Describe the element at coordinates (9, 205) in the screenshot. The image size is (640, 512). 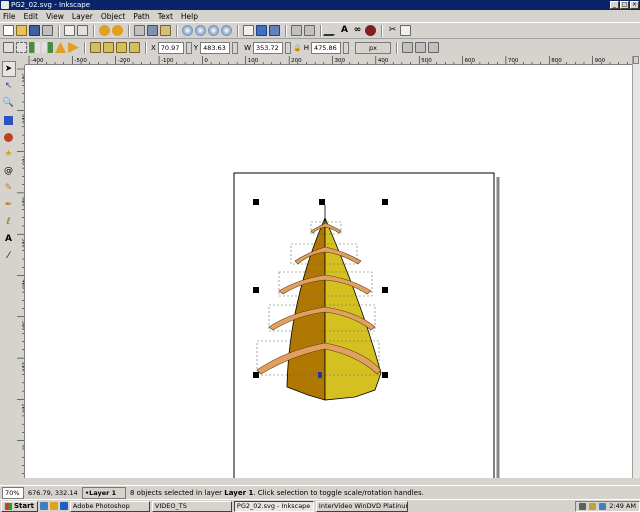
I see `pen-tool-icon: ✒` at that location.